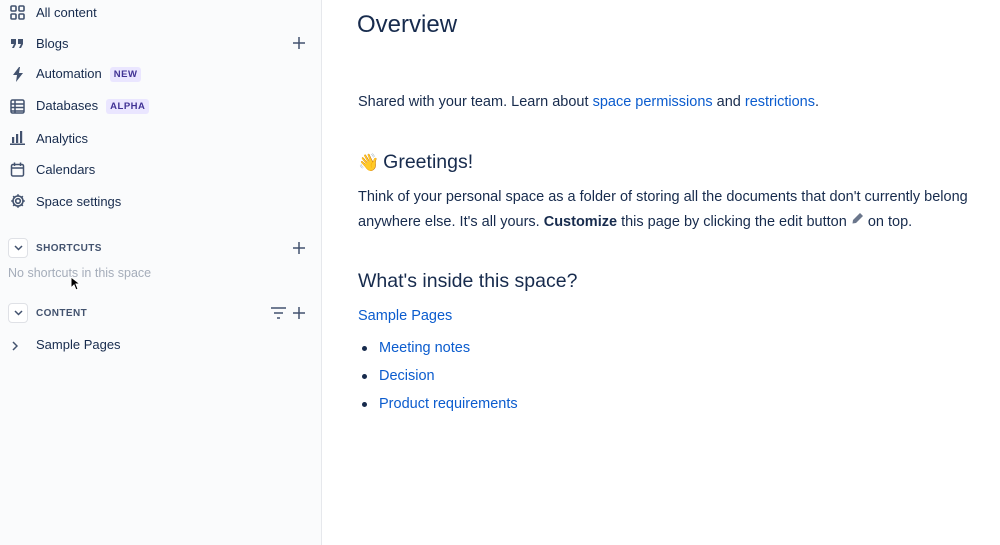 This screenshot has height=545, width=1000. Describe the element at coordinates (734, 222) in the screenshot. I see `greetings-text: this page by clicking the edit button` at that location.